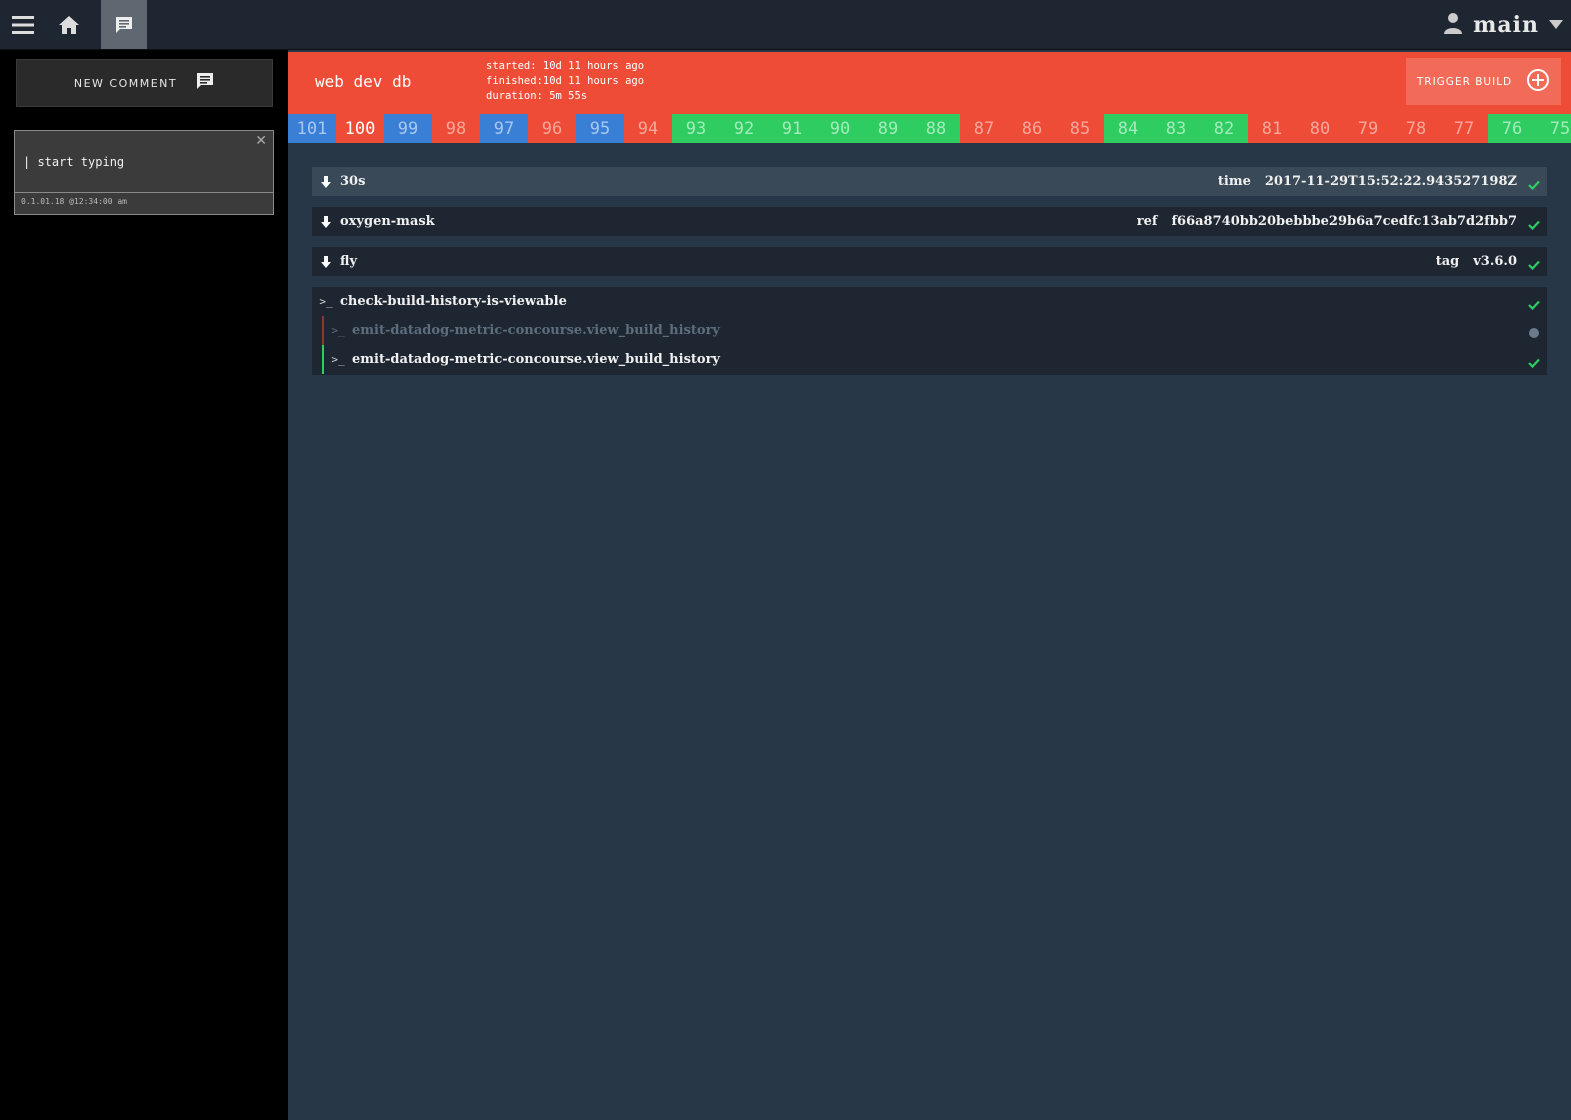  Describe the element at coordinates (1390, 181) in the screenshot. I see `version-value: 2017-11-29T15:52:22.943527198Z` at that location.